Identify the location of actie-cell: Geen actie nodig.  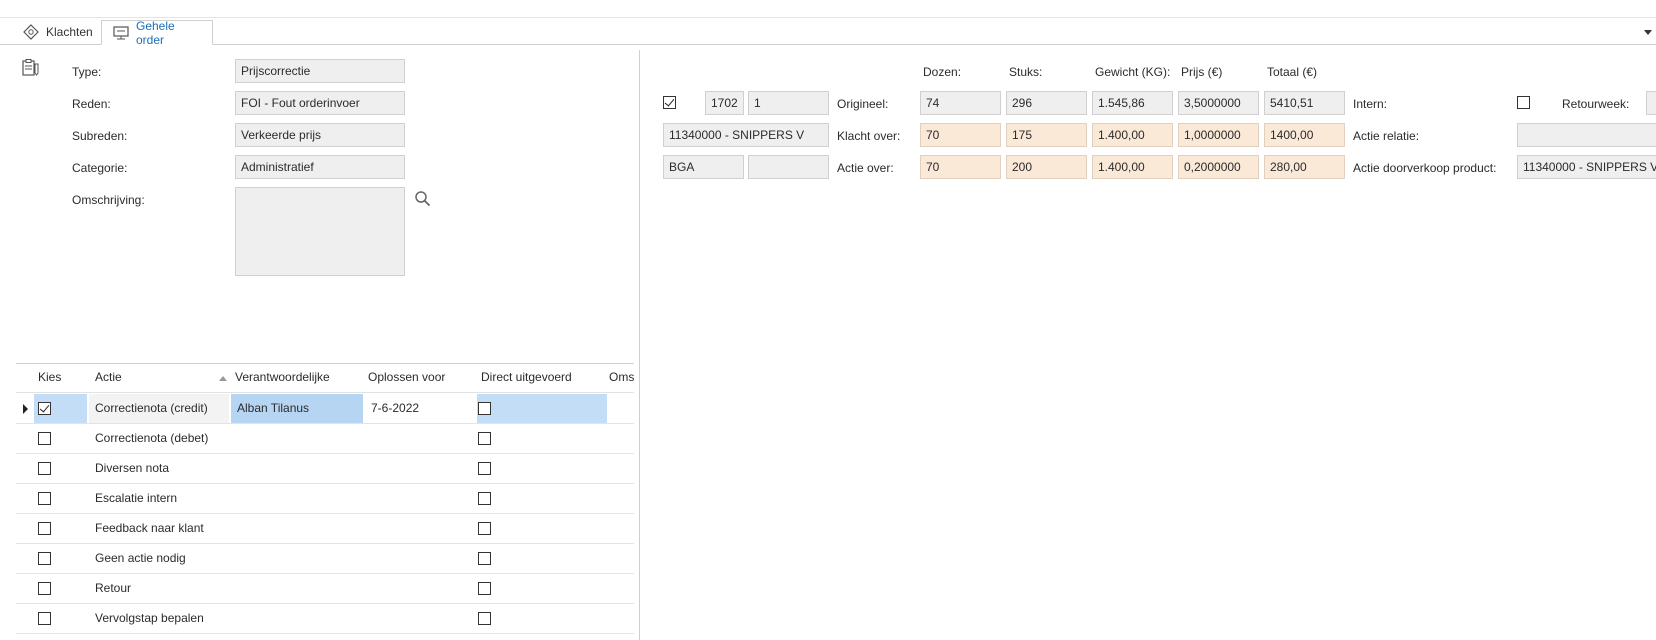
(159, 558).